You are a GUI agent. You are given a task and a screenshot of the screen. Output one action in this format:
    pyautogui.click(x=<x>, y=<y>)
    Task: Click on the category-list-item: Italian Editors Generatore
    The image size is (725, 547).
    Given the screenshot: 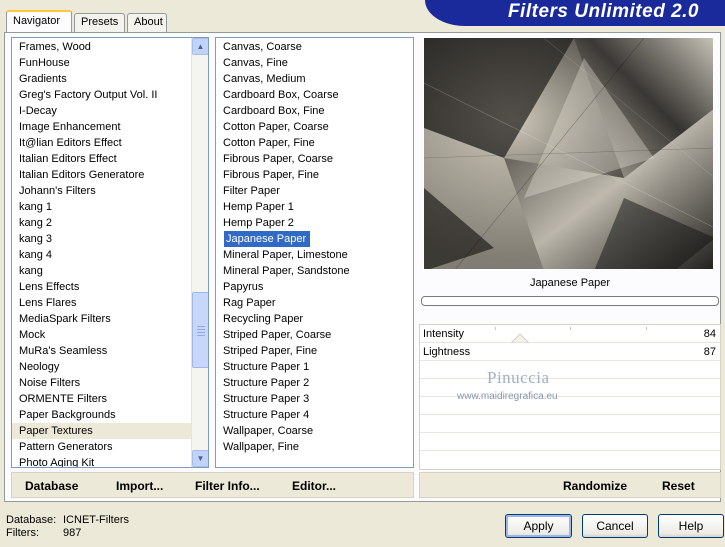 What is the action you would take?
    pyautogui.click(x=102, y=175)
    